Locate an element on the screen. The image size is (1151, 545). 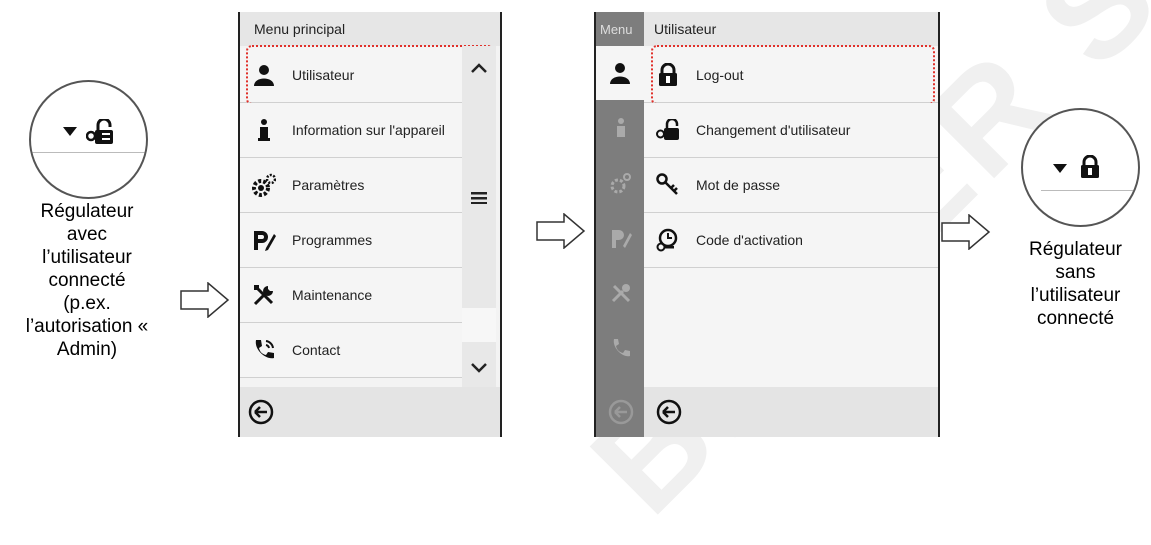
sidebar-item-user is located at coordinates (620, 73).